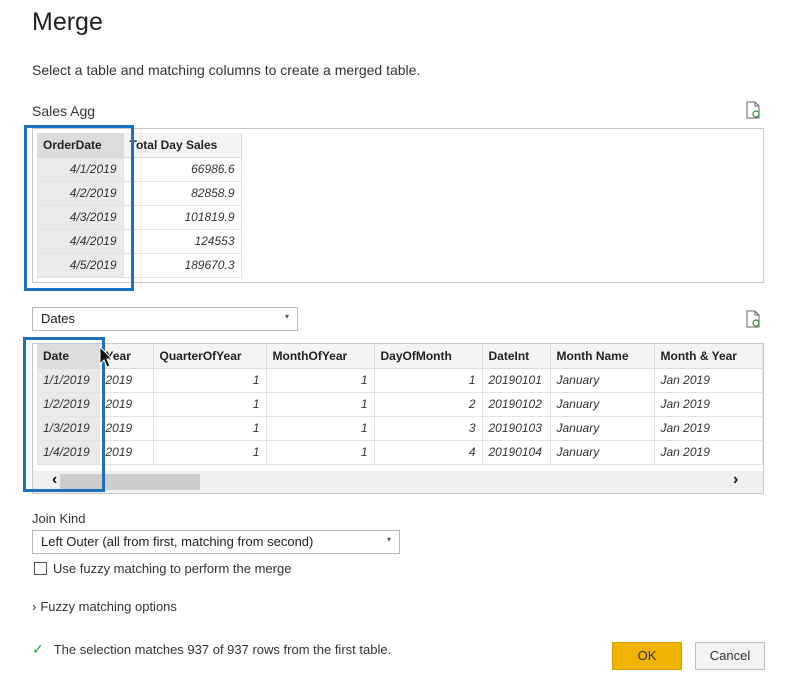 The height and width of the screenshot is (683, 800). Describe the element at coordinates (80, 145) in the screenshot. I see `column-header-orderdate: OrderDate` at that location.